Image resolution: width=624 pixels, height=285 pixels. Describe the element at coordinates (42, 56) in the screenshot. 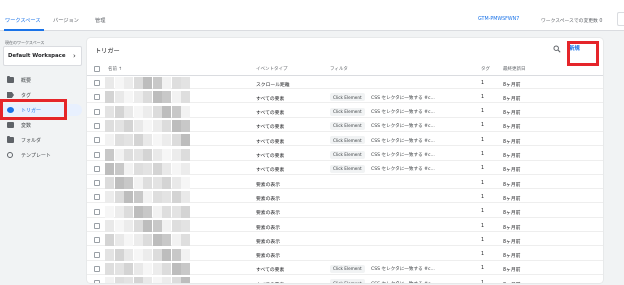

I see `workspace-selector: Default Workspace ›` at that location.